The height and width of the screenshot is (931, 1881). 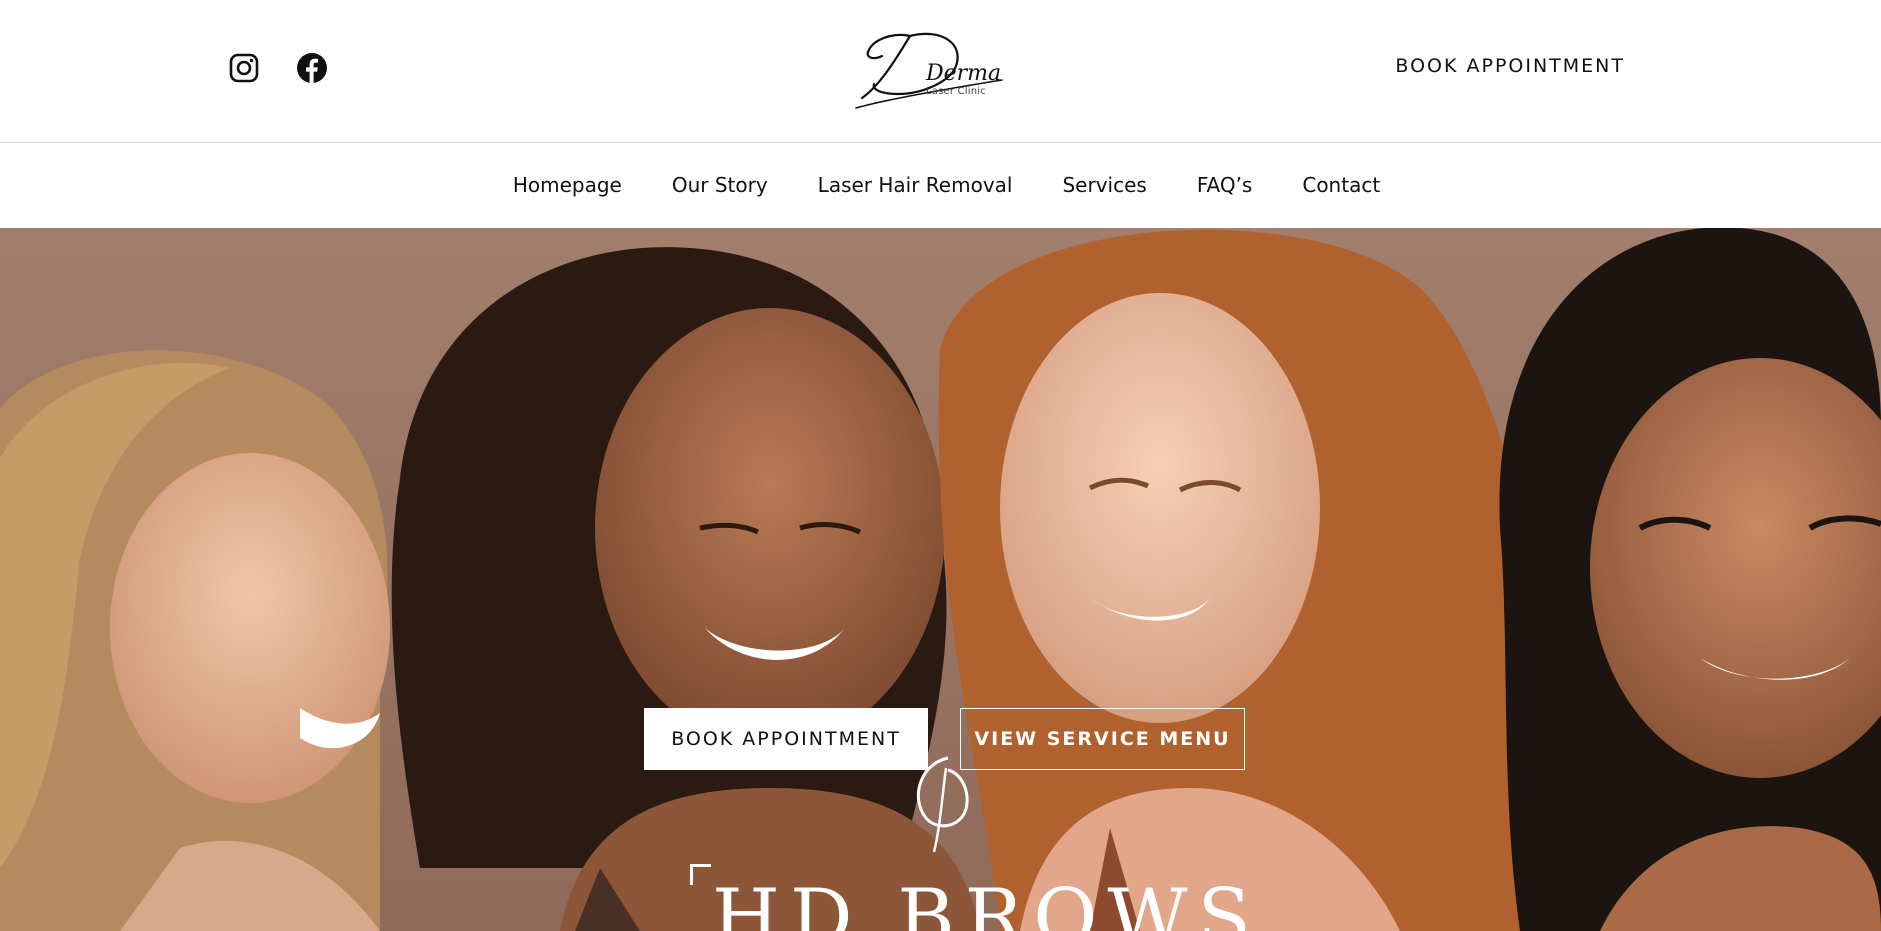 I want to click on hero-book-appointment-button: BOOK APPOINTMENT, so click(x=786, y=739).